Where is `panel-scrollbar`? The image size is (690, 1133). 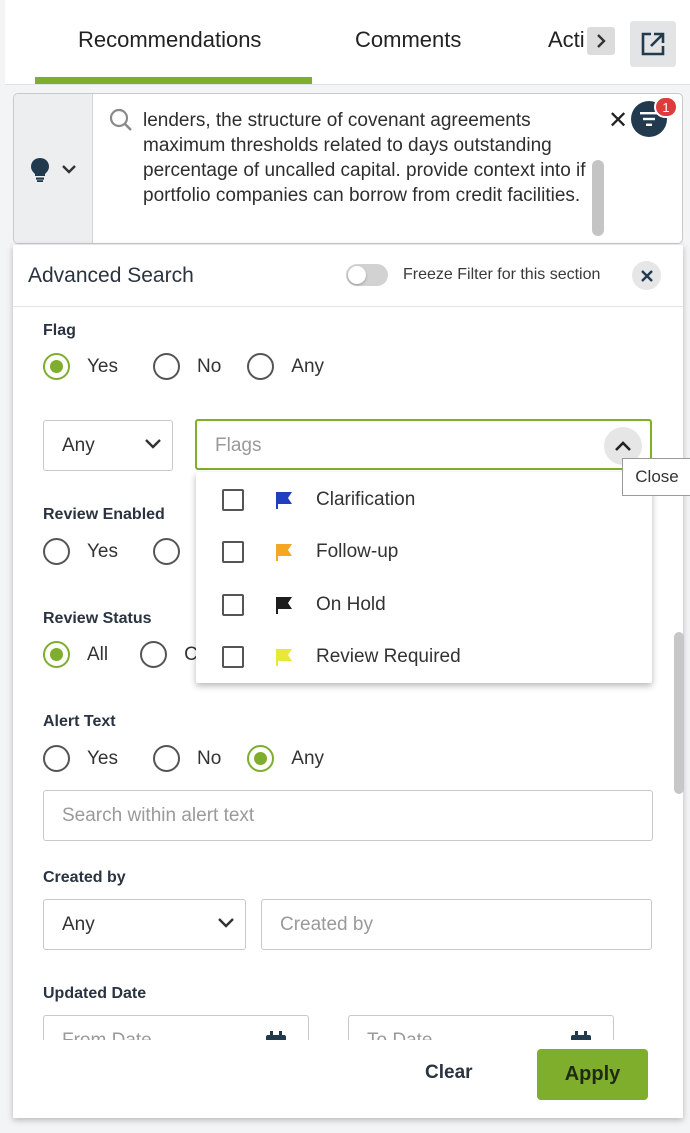
panel-scrollbar is located at coordinates (679, 713).